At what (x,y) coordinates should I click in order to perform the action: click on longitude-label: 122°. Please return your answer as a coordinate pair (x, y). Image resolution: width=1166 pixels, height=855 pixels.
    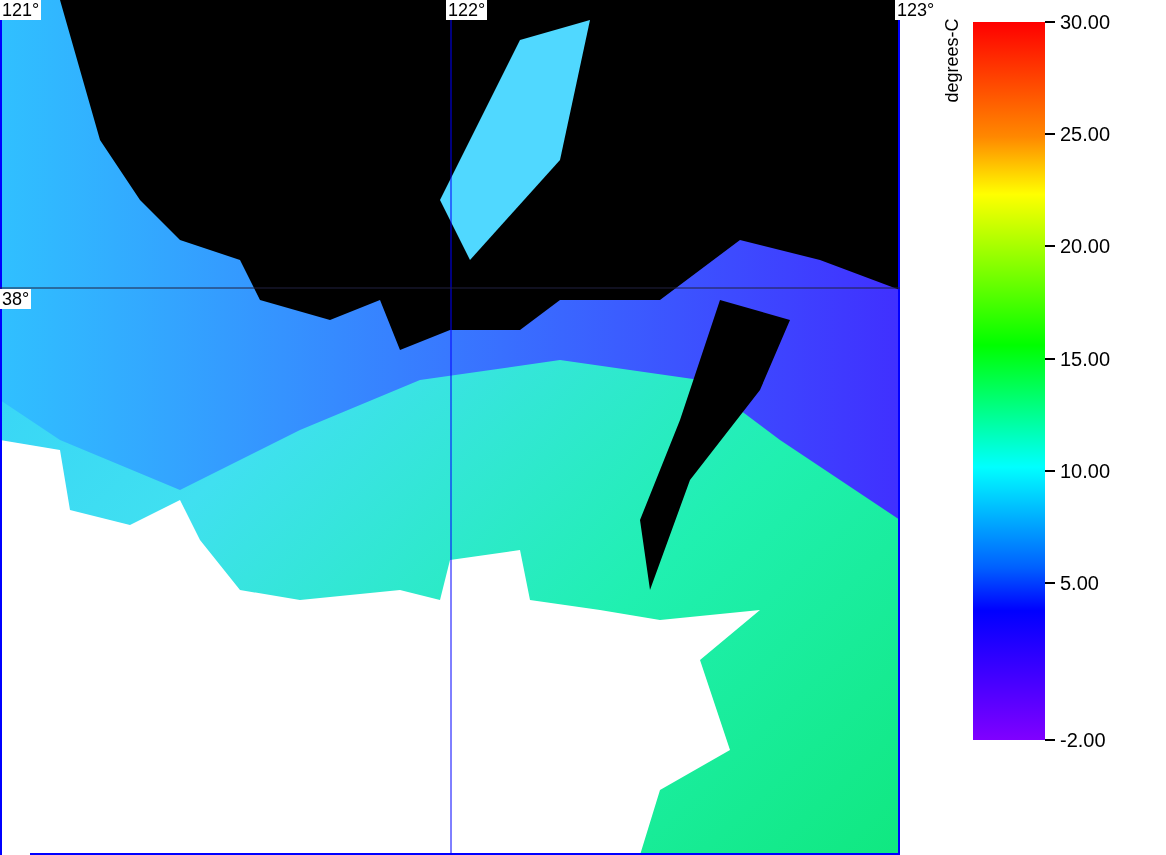
    Looking at the image, I should click on (467, 10).